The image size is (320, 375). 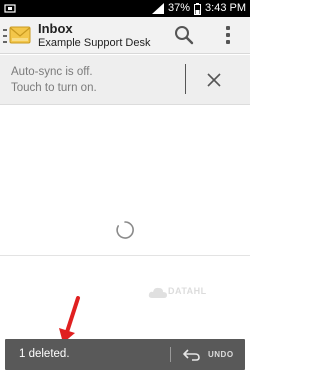 I want to click on undo-button: UNDO, so click(x=210, y=354).